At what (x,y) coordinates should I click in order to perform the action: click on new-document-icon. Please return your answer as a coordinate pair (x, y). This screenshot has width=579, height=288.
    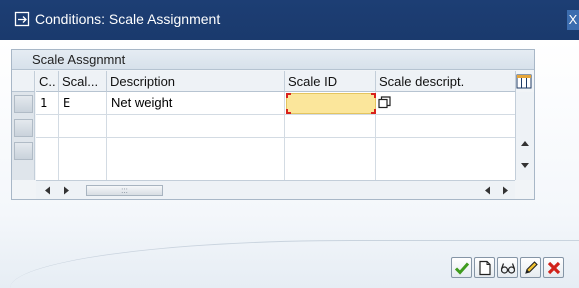
    Looking at the image, I should click on (485, 268).